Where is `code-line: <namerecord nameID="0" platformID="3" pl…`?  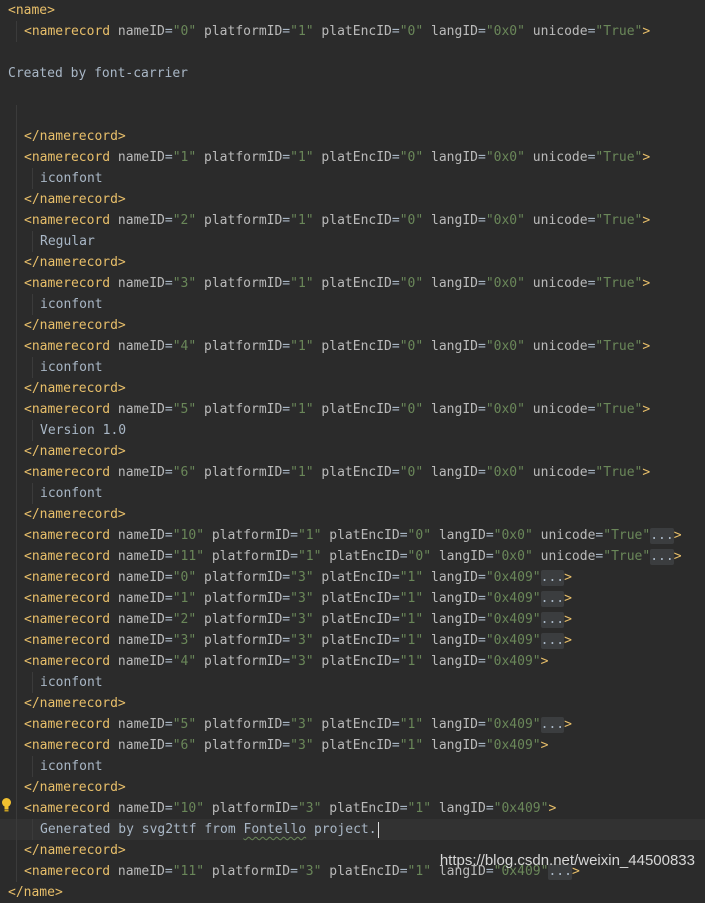 code-line: <namerecord nameID="0" platformID="3" pl… is located at coordinates (352, 577).